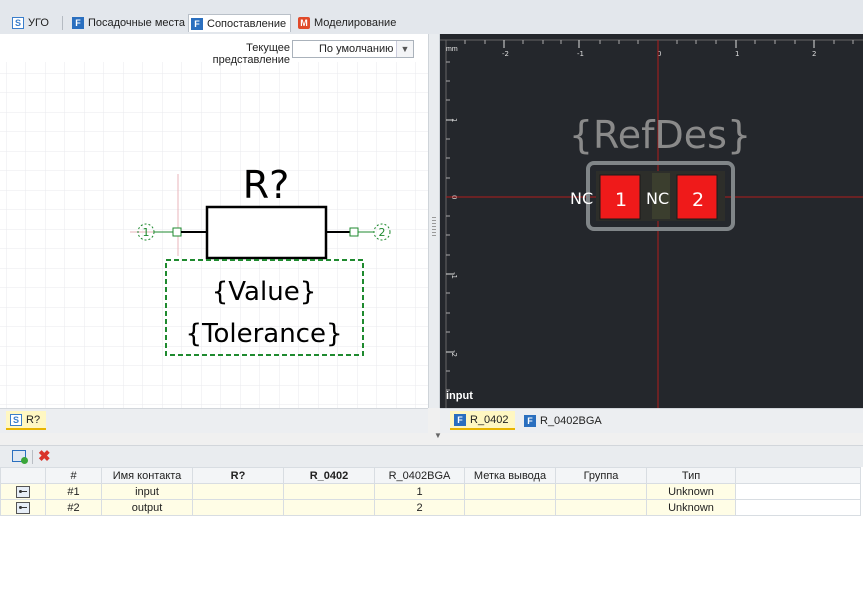 The width and height of the screenshot is (863, 606). Describe the element at coordinates (73, 491) in the screenshot. I see `cell-num: #1` at that location.